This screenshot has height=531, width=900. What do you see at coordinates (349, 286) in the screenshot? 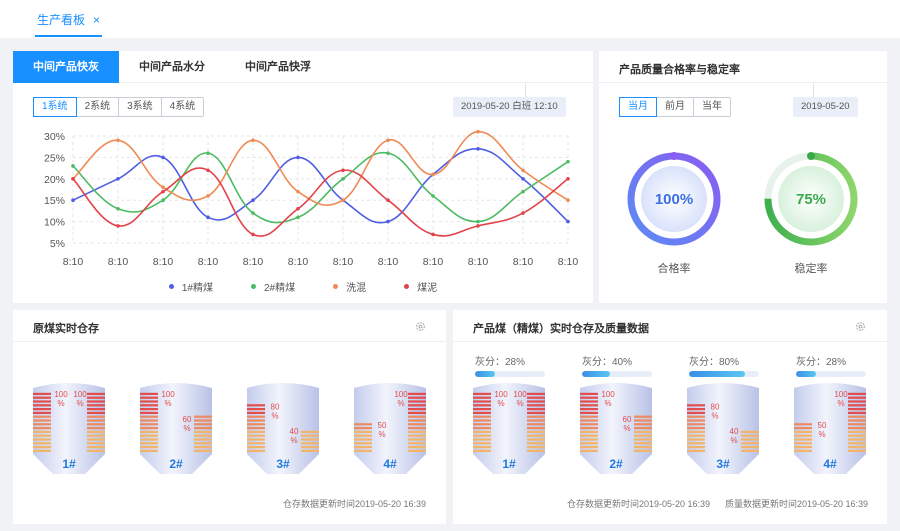
I see `legend-item-3: 洗混` at bounding box center [349, 286].